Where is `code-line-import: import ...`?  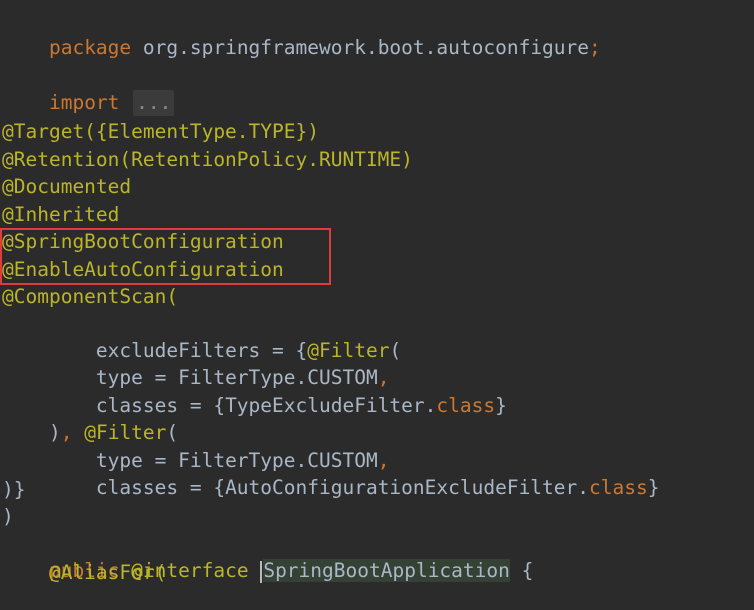
code-line-import: import ... is located at coordinates (88, 90).